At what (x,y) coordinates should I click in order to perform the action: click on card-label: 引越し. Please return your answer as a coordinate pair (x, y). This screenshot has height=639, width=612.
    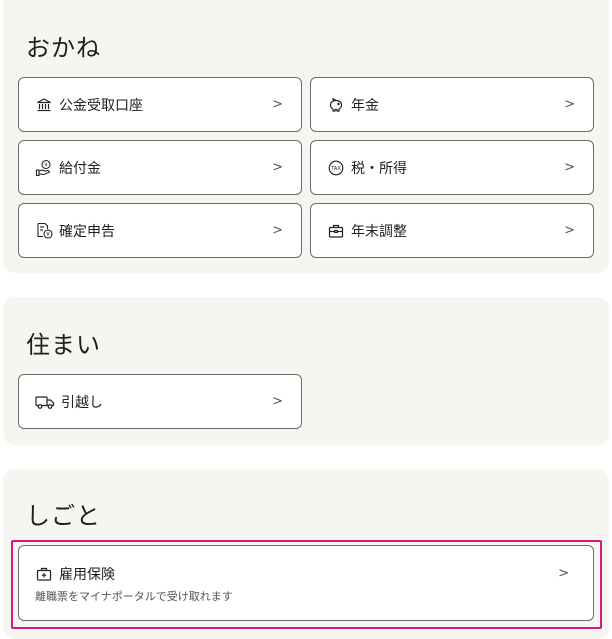
    Looking at the image, I should click on (82, 402).